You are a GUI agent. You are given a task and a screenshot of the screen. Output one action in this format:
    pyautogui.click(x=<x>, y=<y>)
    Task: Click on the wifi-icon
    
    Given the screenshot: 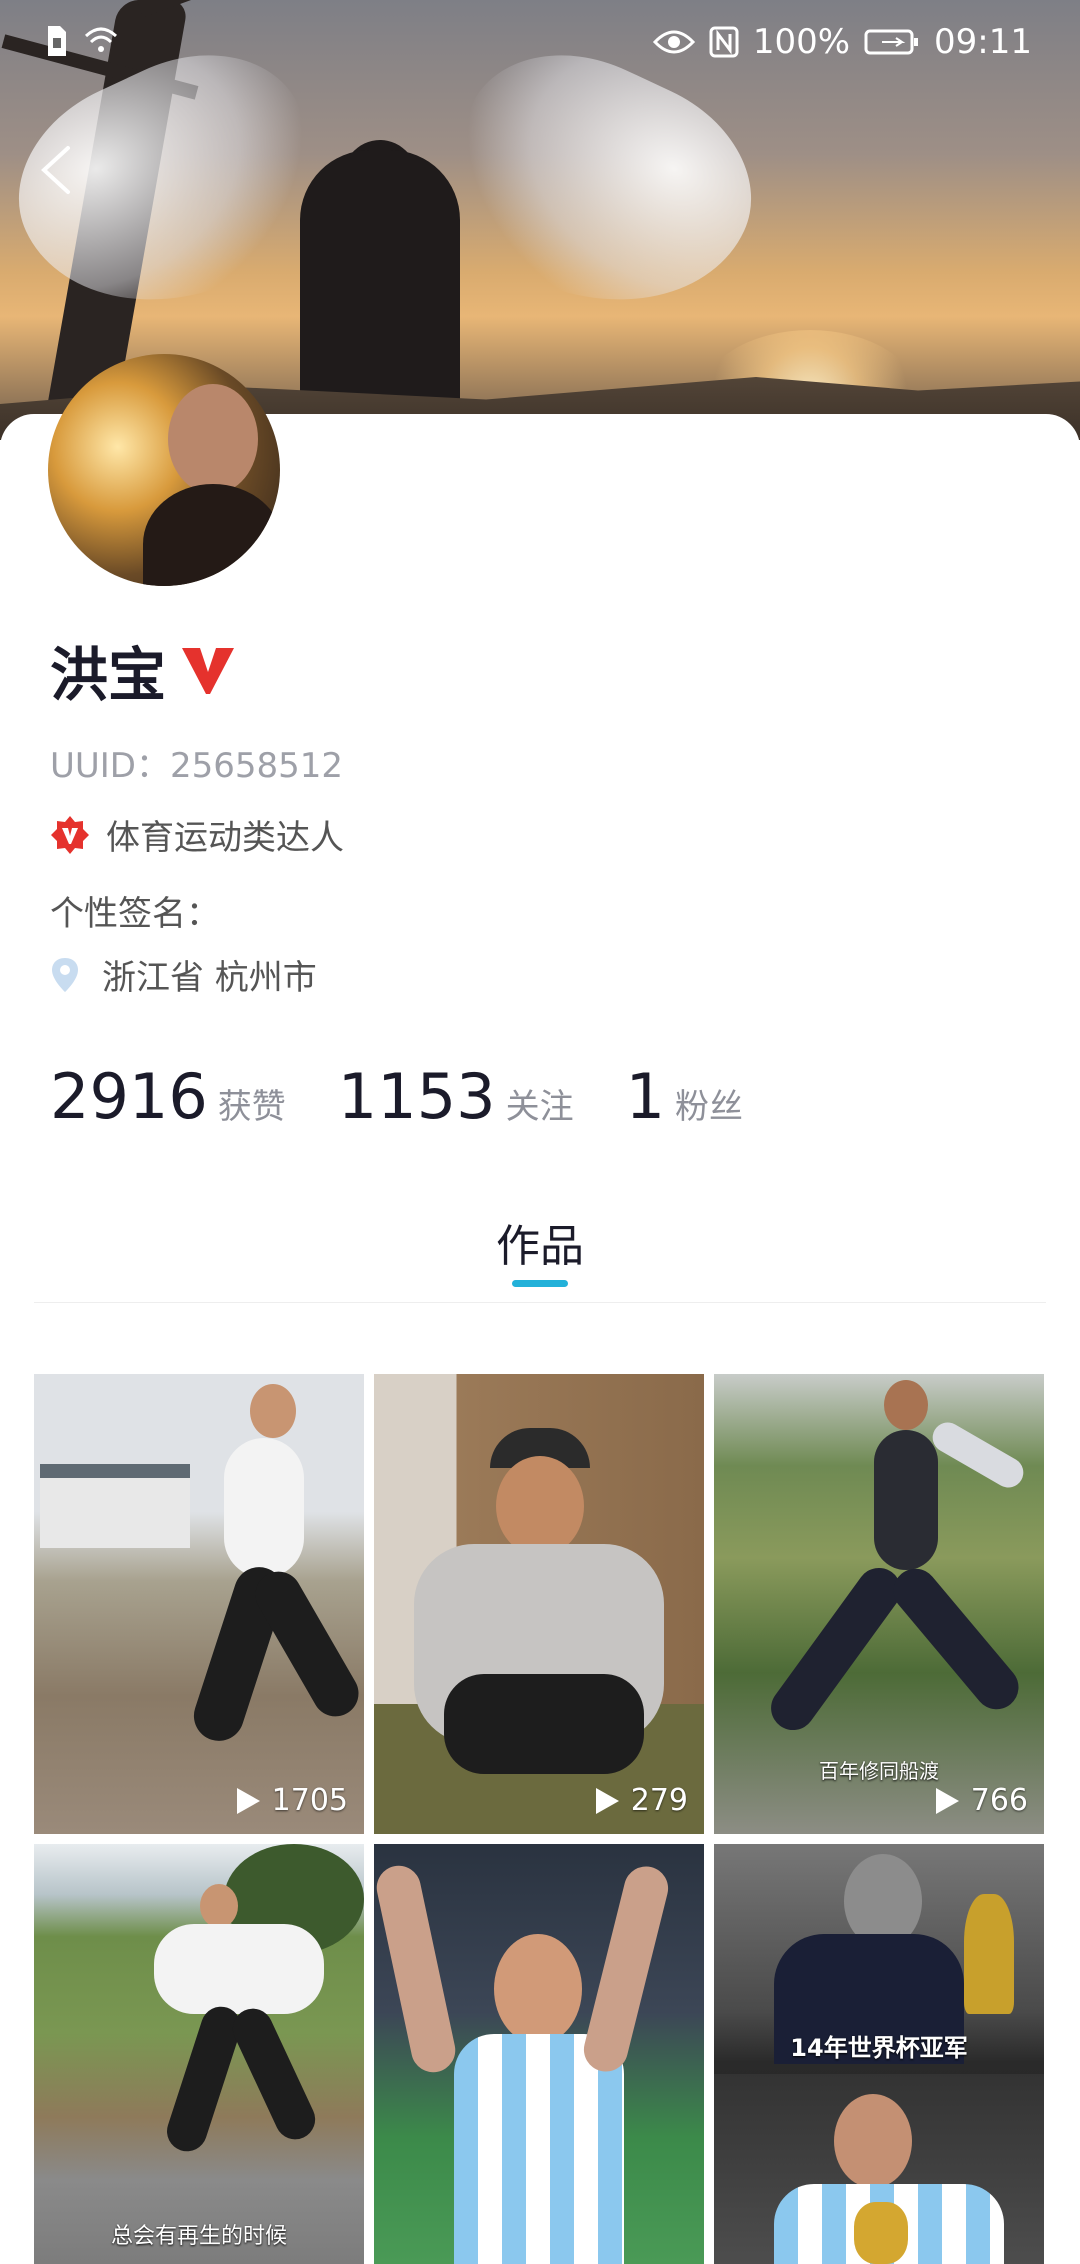 What is the action you would take?
    pyautogui.click(x=101, y=39)
    